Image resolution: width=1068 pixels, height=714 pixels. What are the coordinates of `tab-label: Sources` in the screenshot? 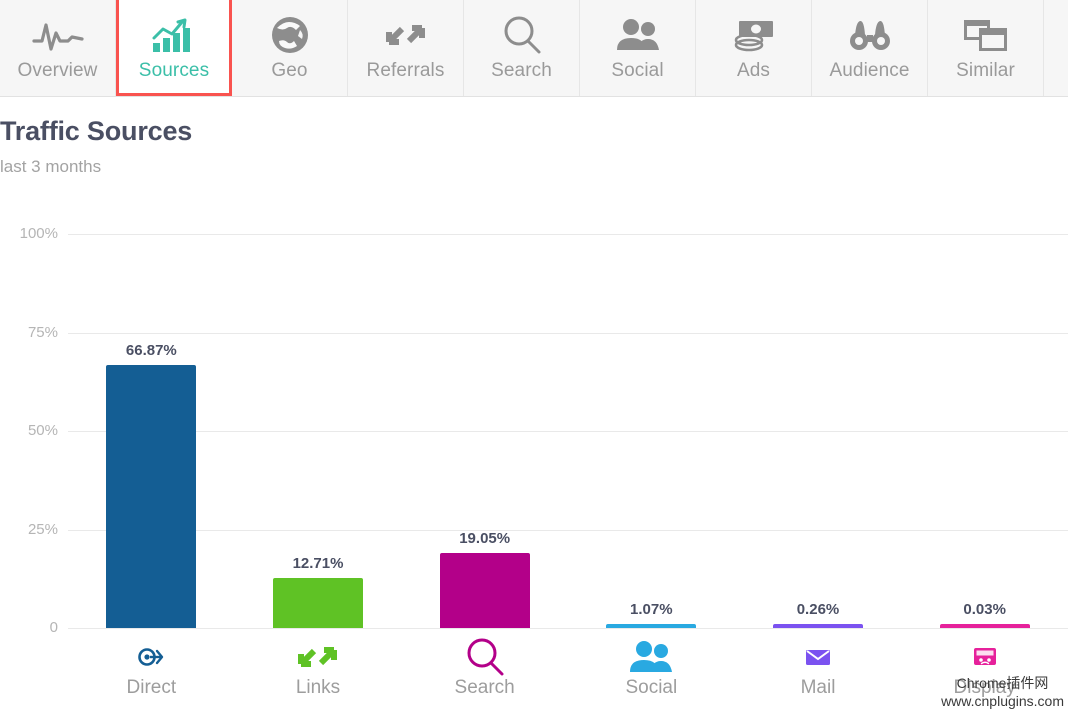 It's located at (174, 70).